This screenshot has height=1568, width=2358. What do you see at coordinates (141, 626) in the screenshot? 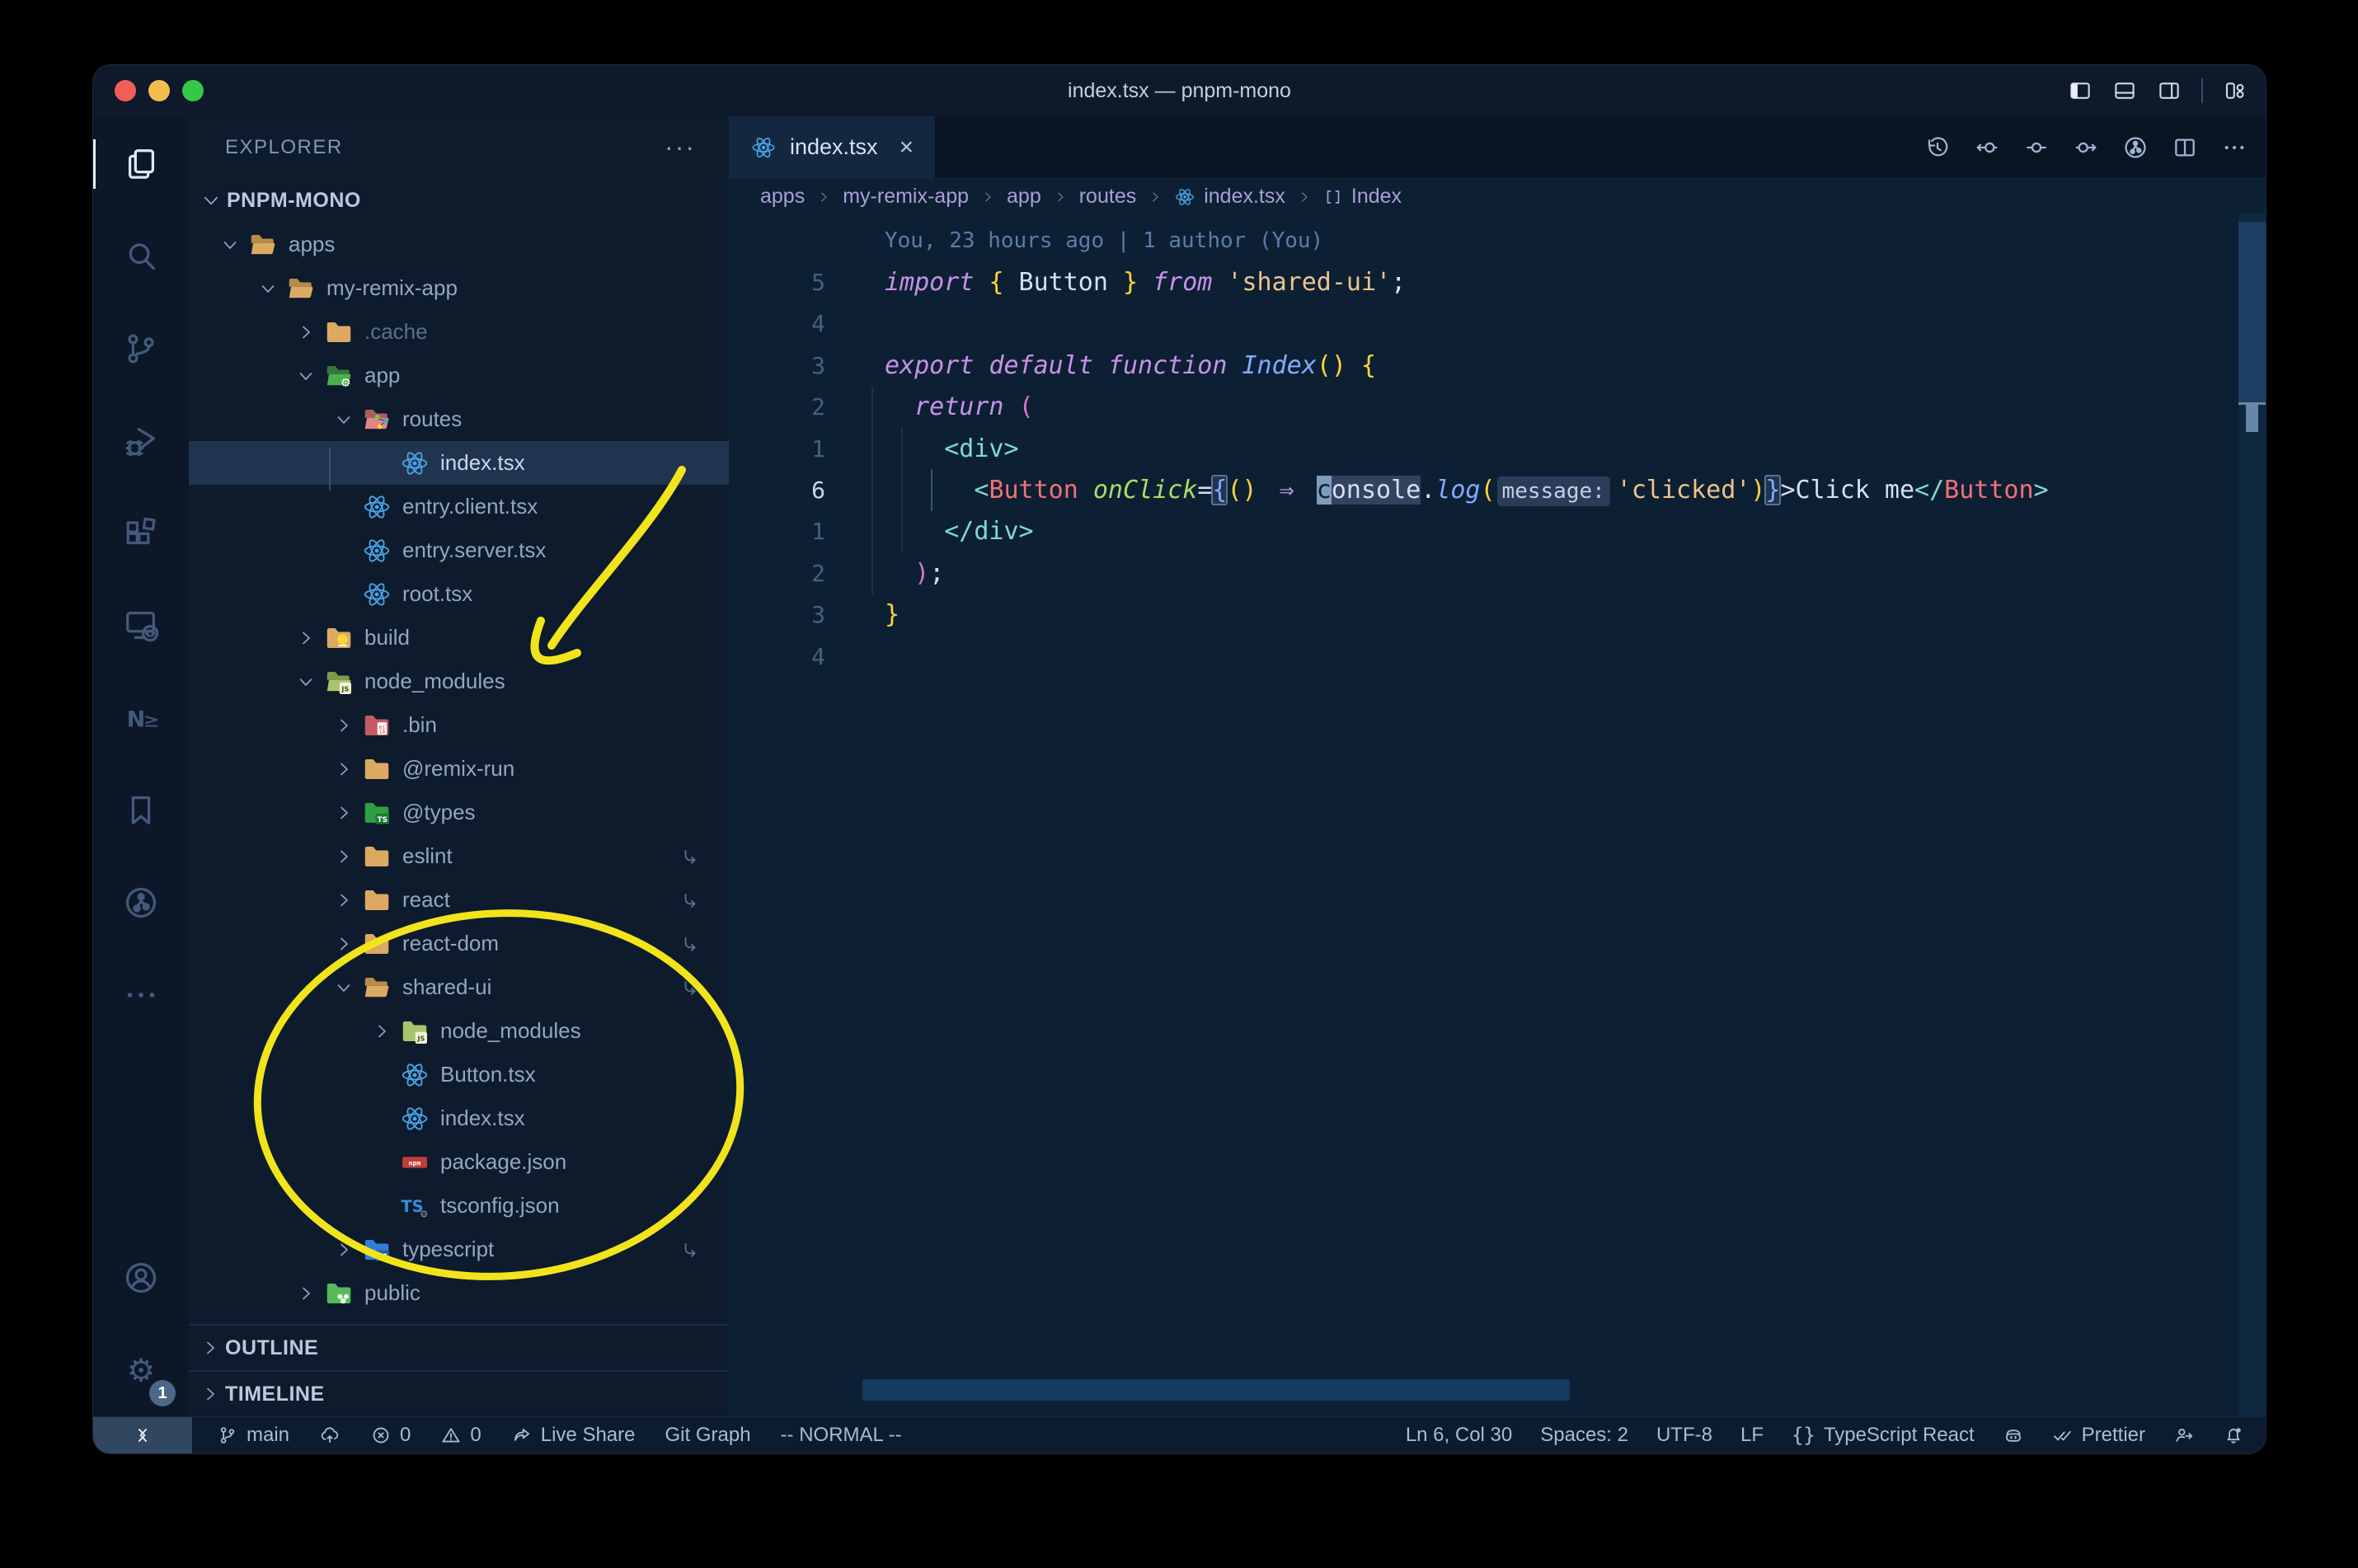
I see `activity-item-remote-explorer` at bounding box center [141, 626].